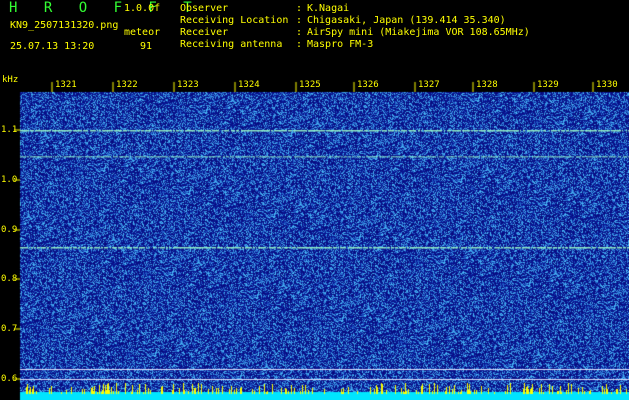 This screenshot has height=400, width=629. What do you see at coordinates (310, 85) in the screenshot?
I see `x-tick-1325: 1325` at bounding box center [310, 85].